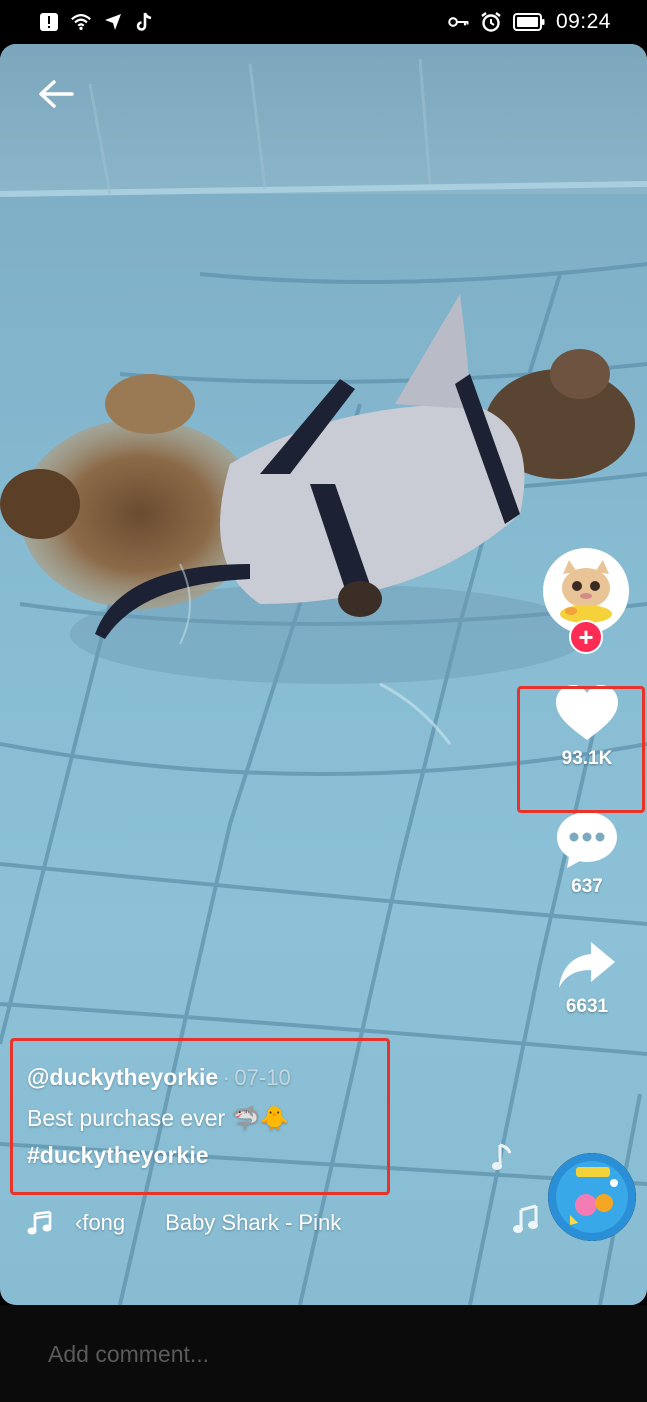 Image resolution: width=647 pixels, height=1402 pixels. I want to click on plus-icon: +, so click(586, 637).